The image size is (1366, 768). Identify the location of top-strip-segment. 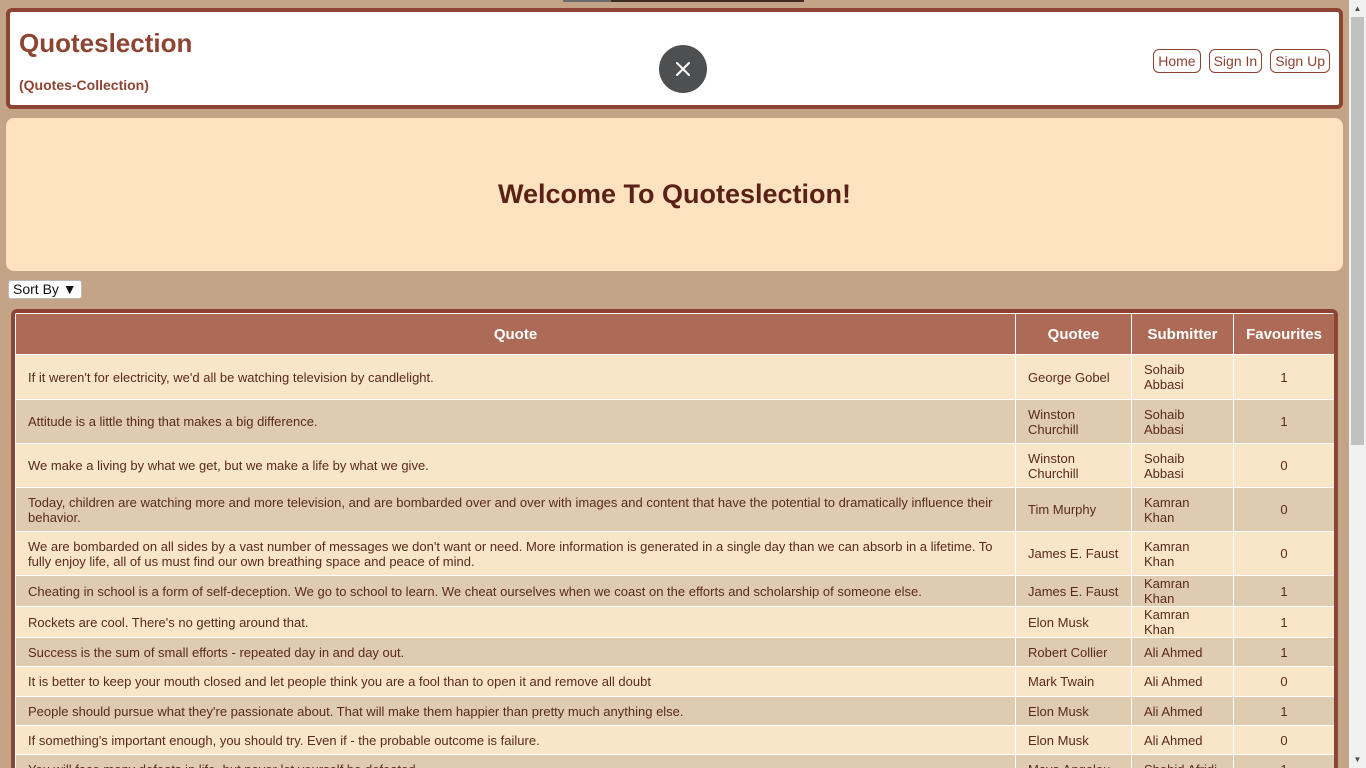
(587, 1).